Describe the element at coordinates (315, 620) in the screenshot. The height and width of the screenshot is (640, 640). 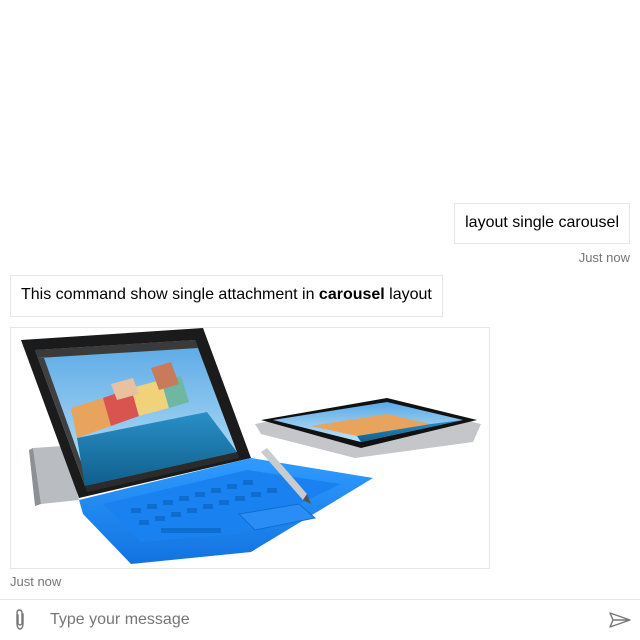
I see `message-input` at that location.